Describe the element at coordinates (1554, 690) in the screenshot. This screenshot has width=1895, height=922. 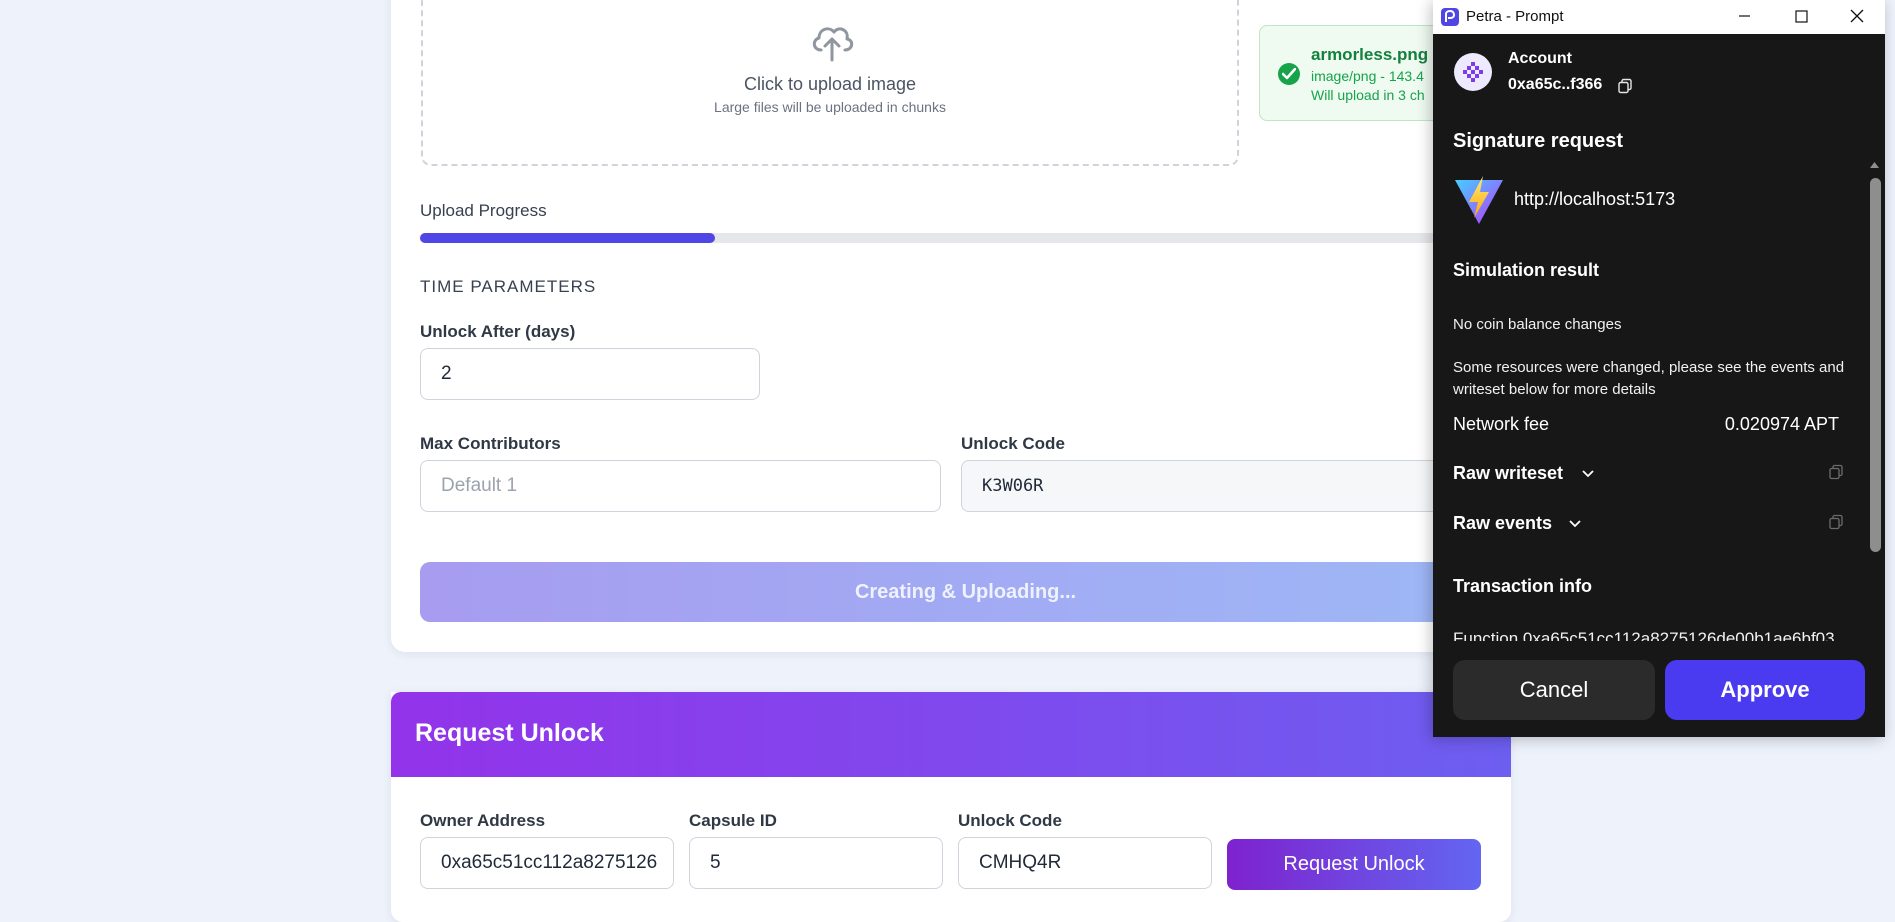
I see `cancel-button: Cancel` at that location.